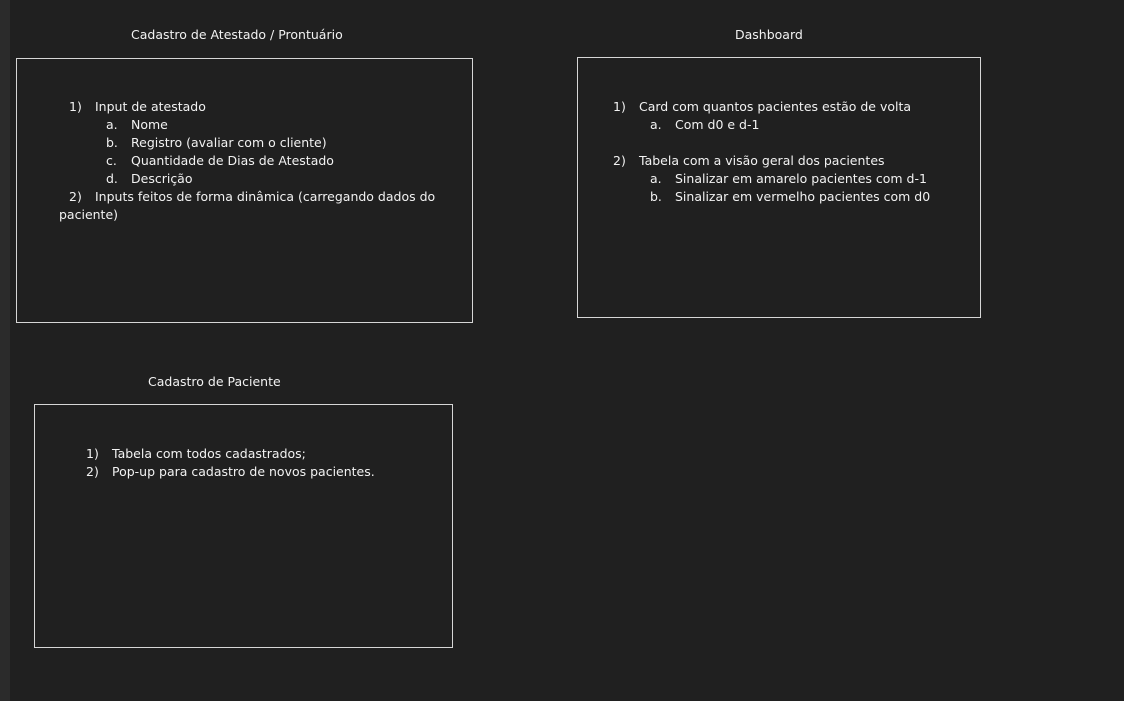  What do you see at coordinates (89, 214) in the screenshot?
I see `list-item-continuation: paciente)` at bounding box center [89, 214].